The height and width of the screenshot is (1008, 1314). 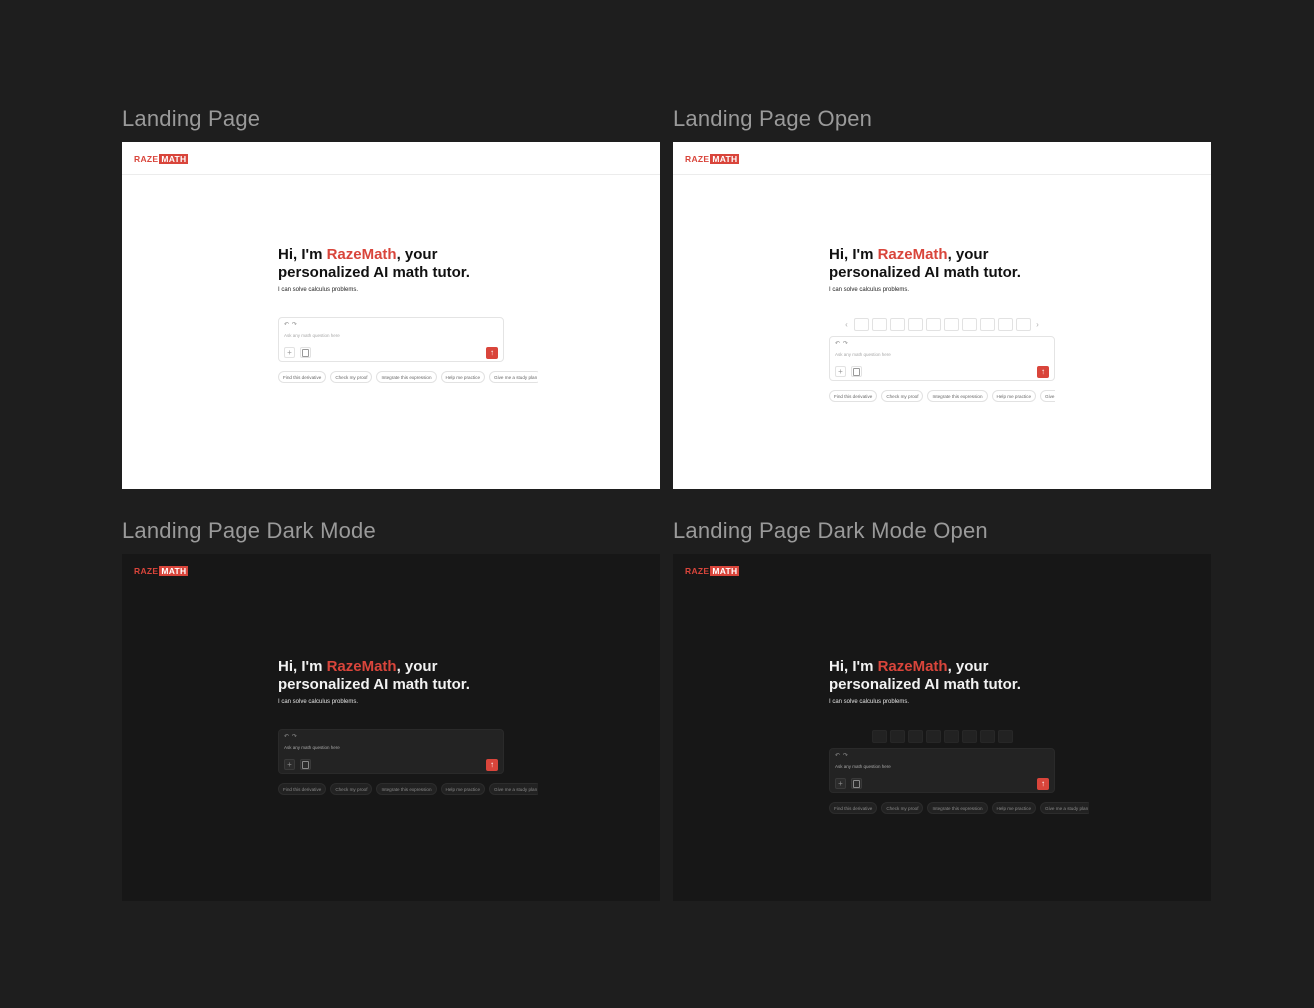 I want to click on chevron-left-icon: ‹, so click(x=847, y=324).